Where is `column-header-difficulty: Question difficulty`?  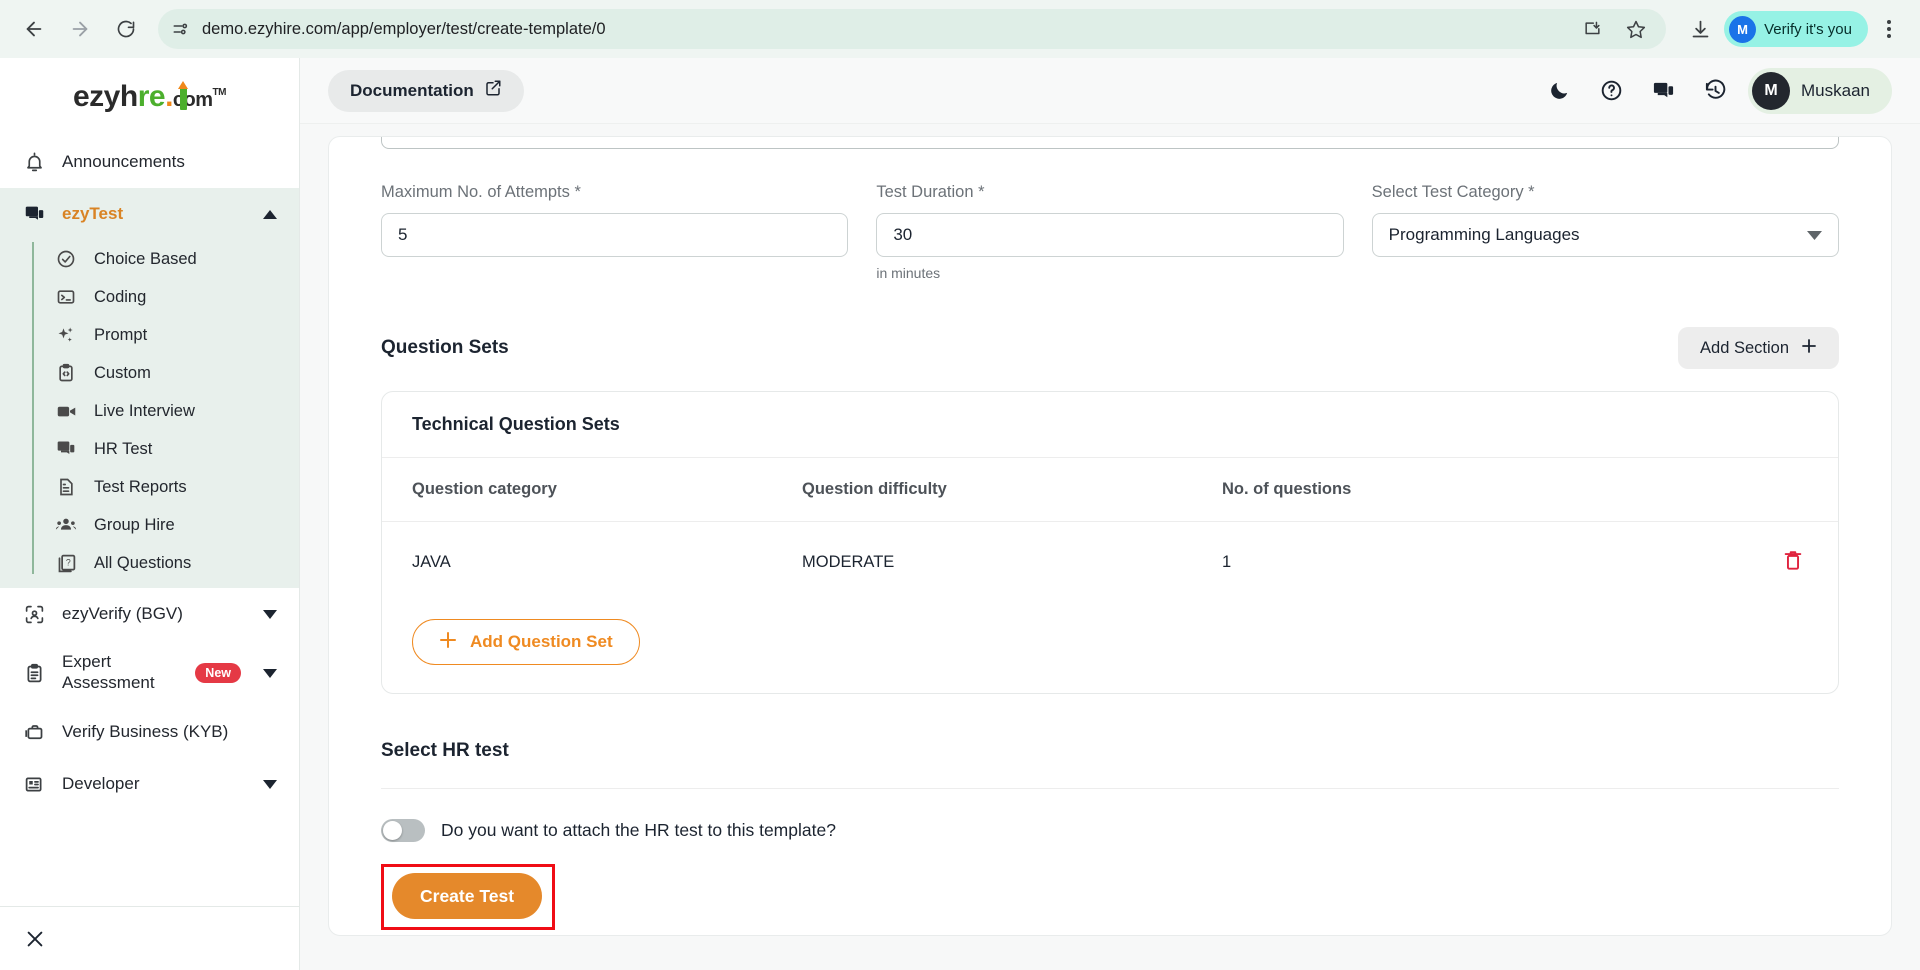
column-header-difficulty: Question difficulty is located at coordinates (1012, 490).